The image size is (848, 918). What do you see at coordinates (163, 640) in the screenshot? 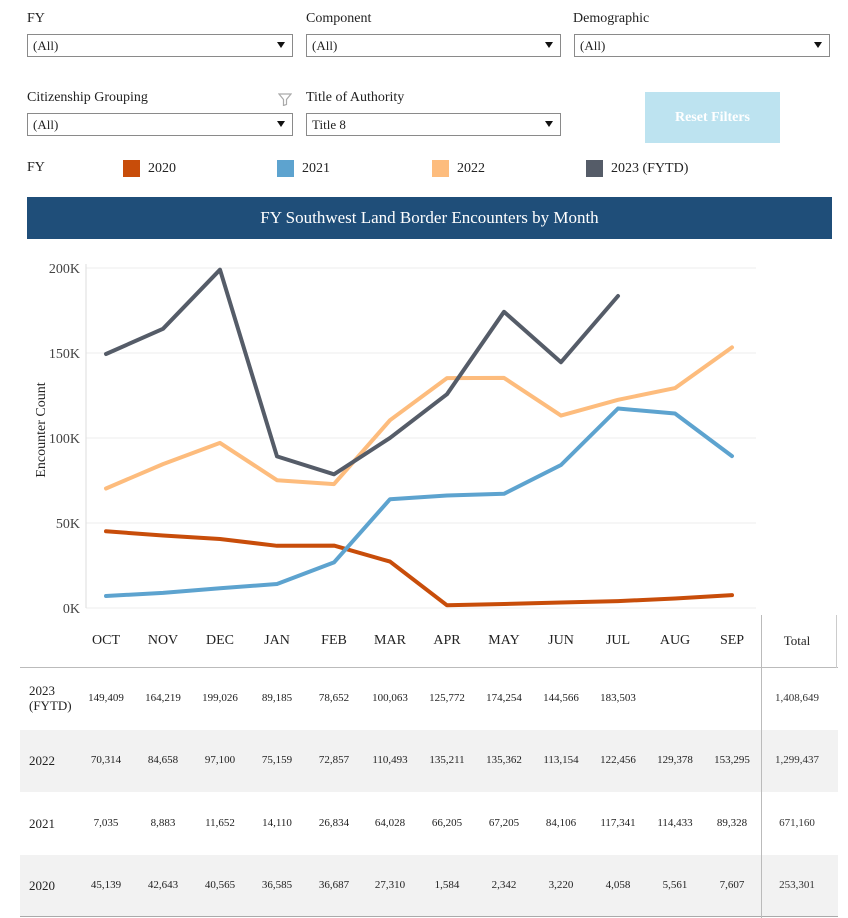
I see `column-header: NOV` at bounding box center [163, 640].